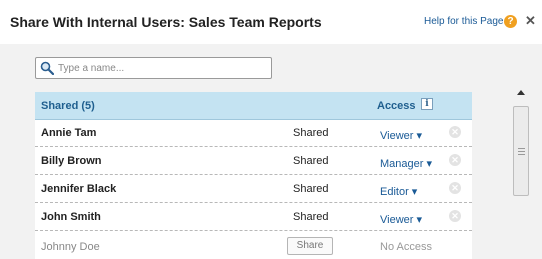 The height and width of the screenshot is (259, 542). I want to click on user-name: Billy Brown, so click(71, 161).